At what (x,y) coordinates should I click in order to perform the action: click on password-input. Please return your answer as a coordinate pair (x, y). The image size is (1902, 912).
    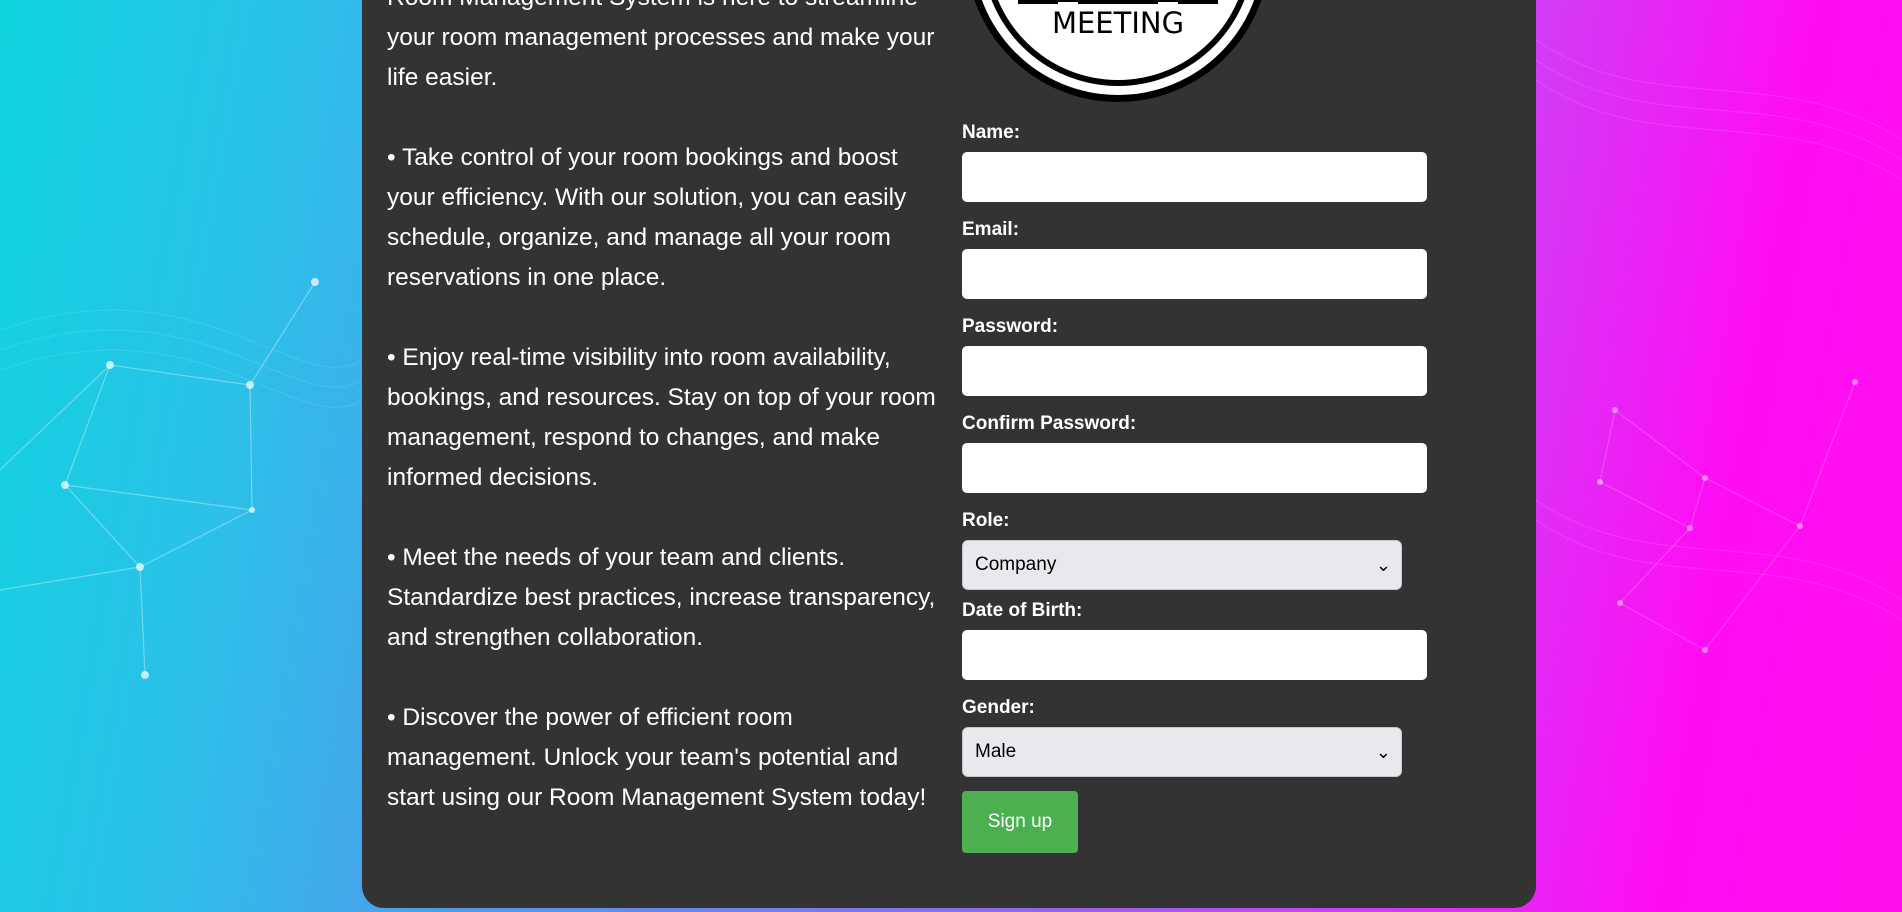
    Looking at the image, I should click on (1194, 371).